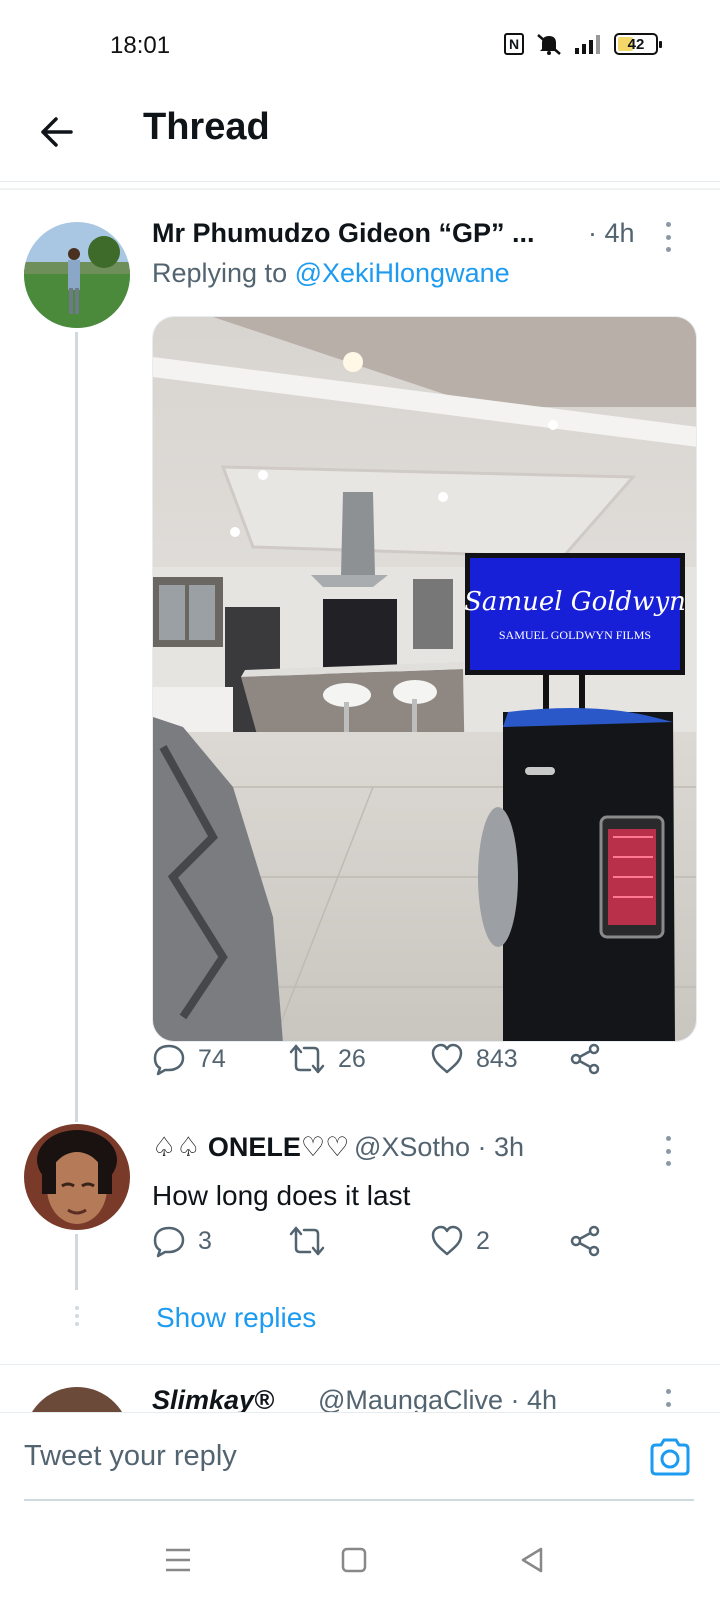 This screenshot has height=1600, width=720. I want to click on divider, so click(360, 189).